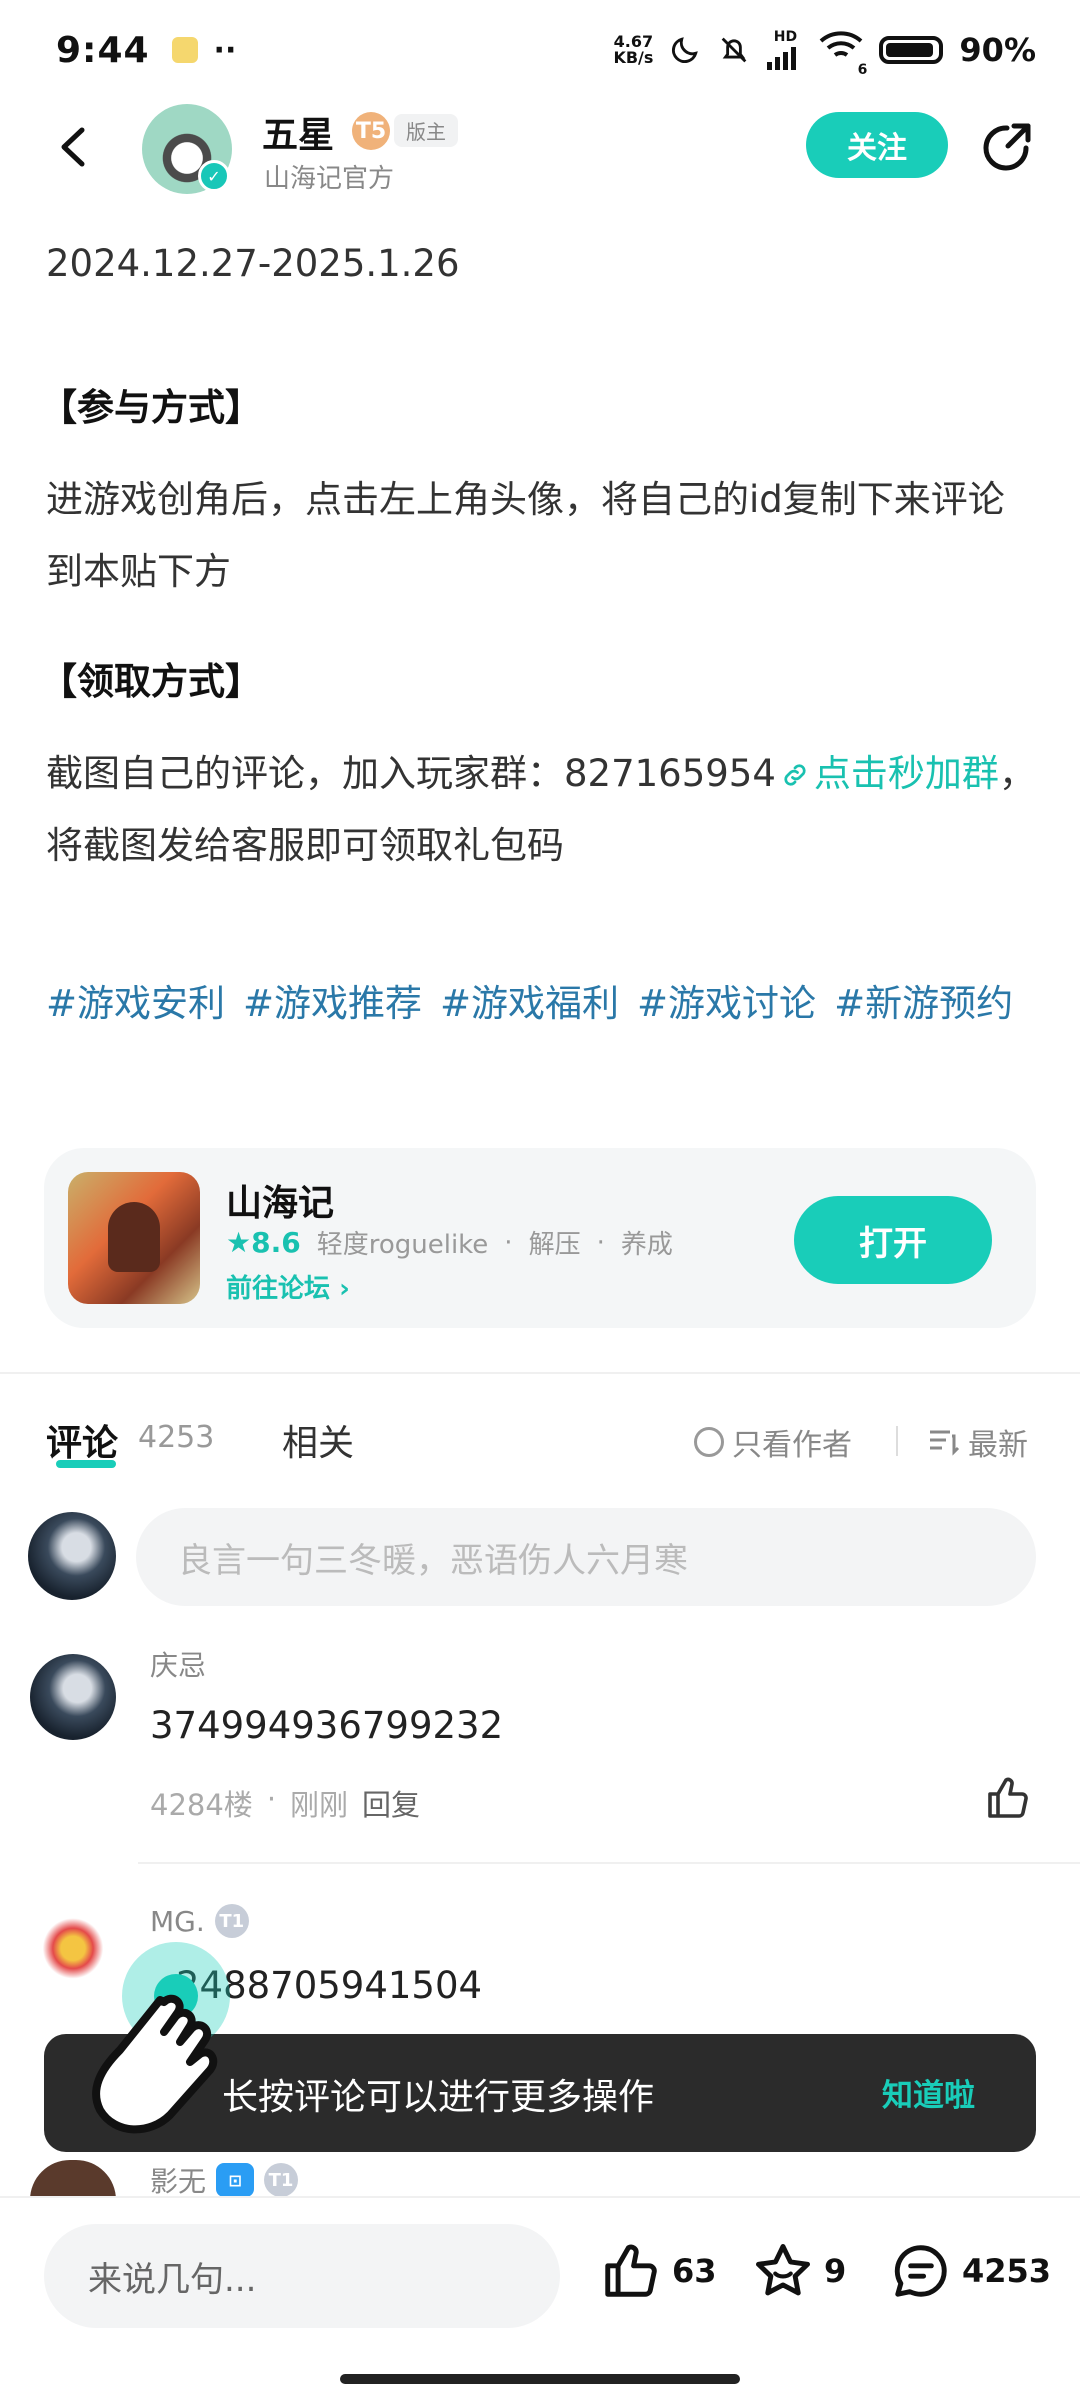 Image resolution: width=1080 pixels, height=2400 pixels. Describe the element at coordinates (923, 1003) in the screenshot. I see `tag-item: #新游预约` at that location.